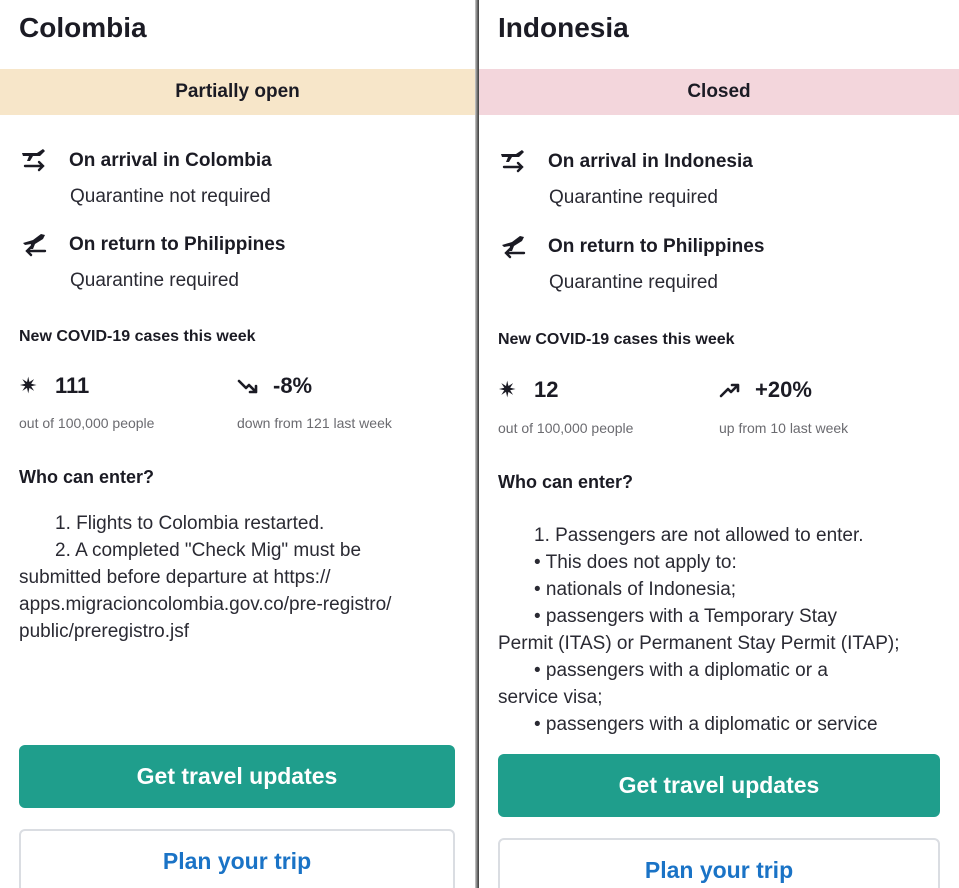 The height and width of the screenshot is (888, 959). What do you see at coordinates (730, 390) in the screenshot?
I see `trend-up-icon` at bounding box center [730, 390].